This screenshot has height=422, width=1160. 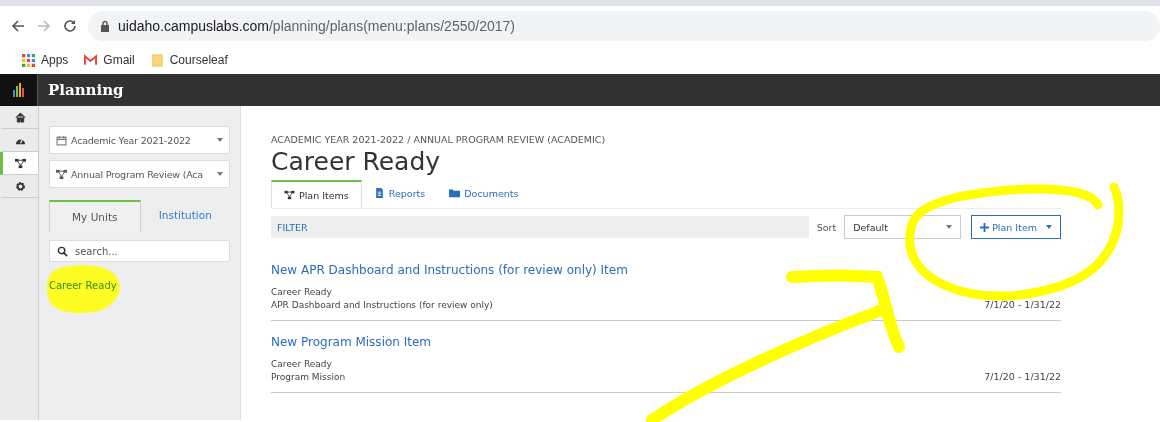 I want to click on plan-item-link: New APR Dashboard and Instructions (for review only) Item, so click(x=666, y=270).